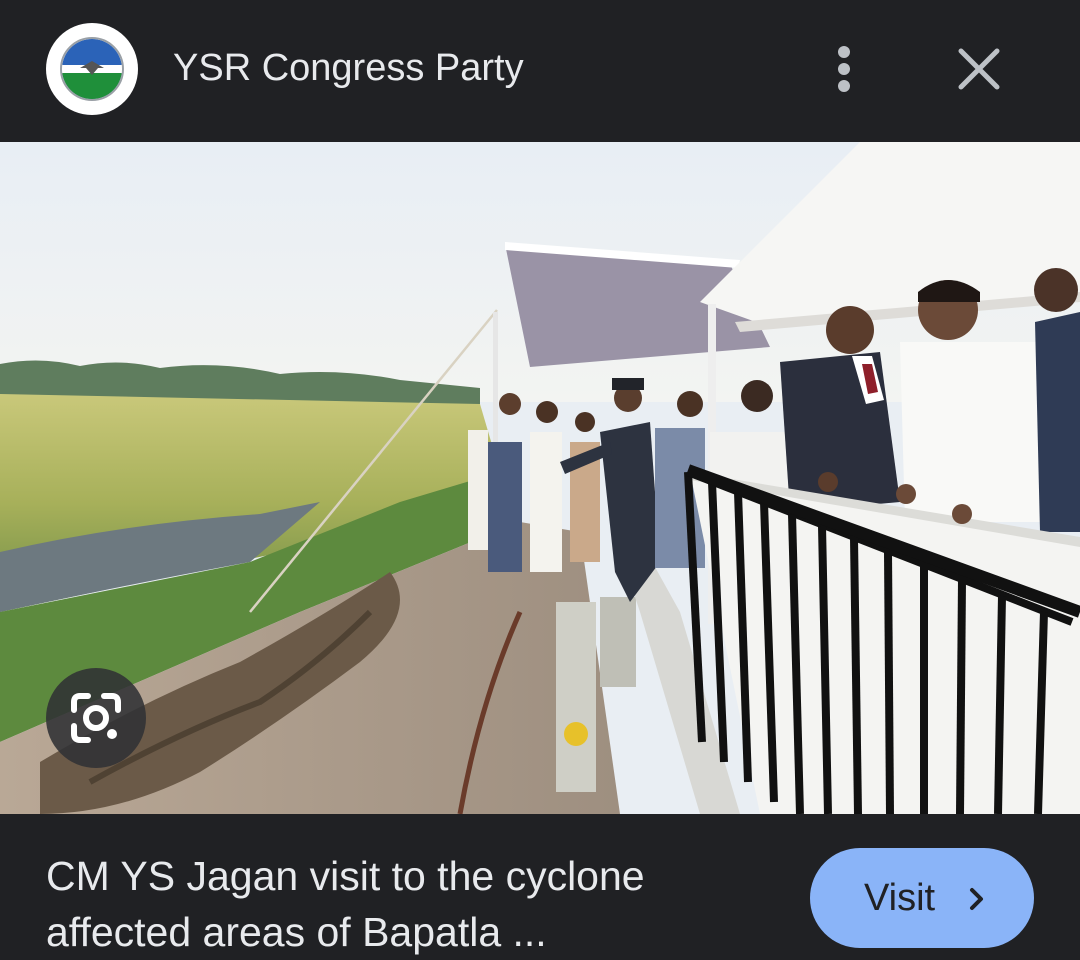 This screenshot has height=960, width=1080. I want to click on caption-line-1: CM YS Jagan visit to the cyclone, so click(345, 876).